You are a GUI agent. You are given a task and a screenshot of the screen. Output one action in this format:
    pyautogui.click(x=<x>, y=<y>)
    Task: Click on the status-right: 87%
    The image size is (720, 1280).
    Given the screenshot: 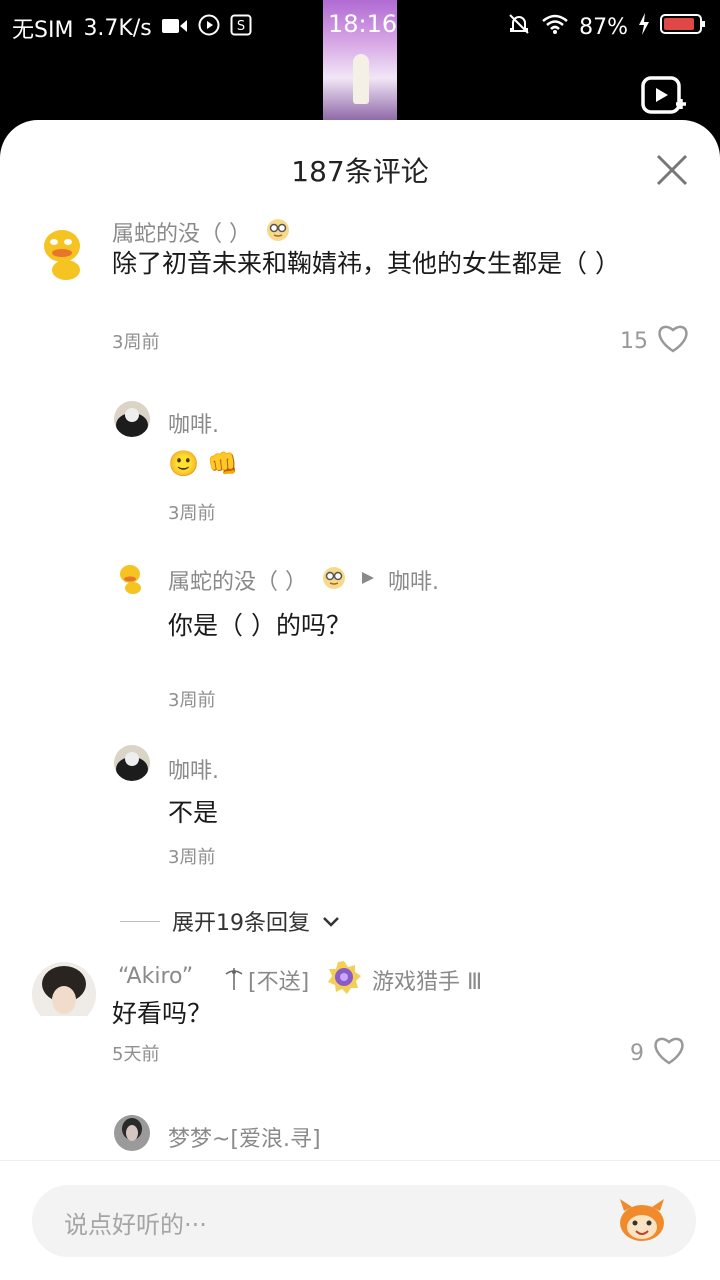 What is the action you would take?
    pyautogui.click(x=606, y=27)
    